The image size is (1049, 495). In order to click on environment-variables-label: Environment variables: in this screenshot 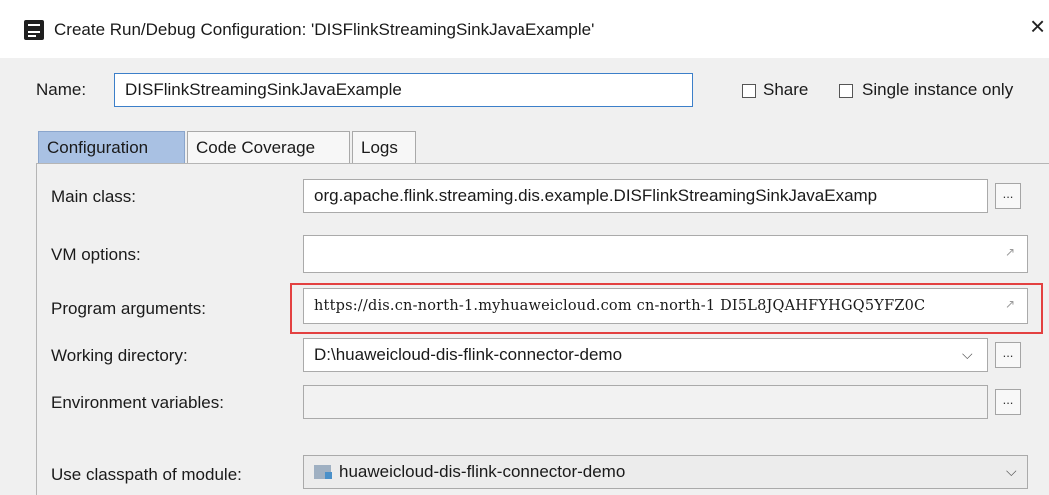, I will do `click(137, 402)`.